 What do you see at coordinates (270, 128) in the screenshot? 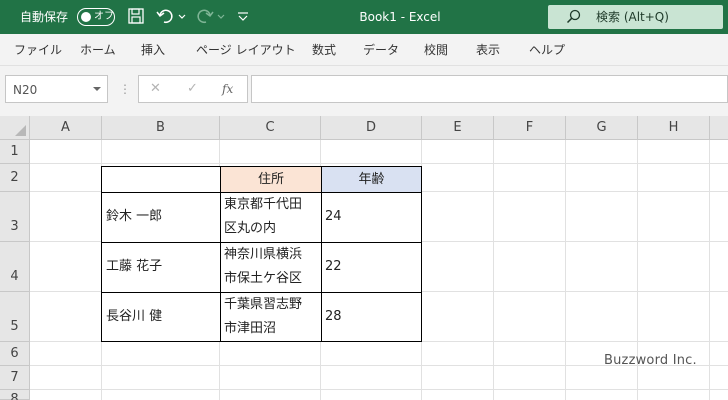
I see `column-header-c: C` at bounding box center [270, 128].